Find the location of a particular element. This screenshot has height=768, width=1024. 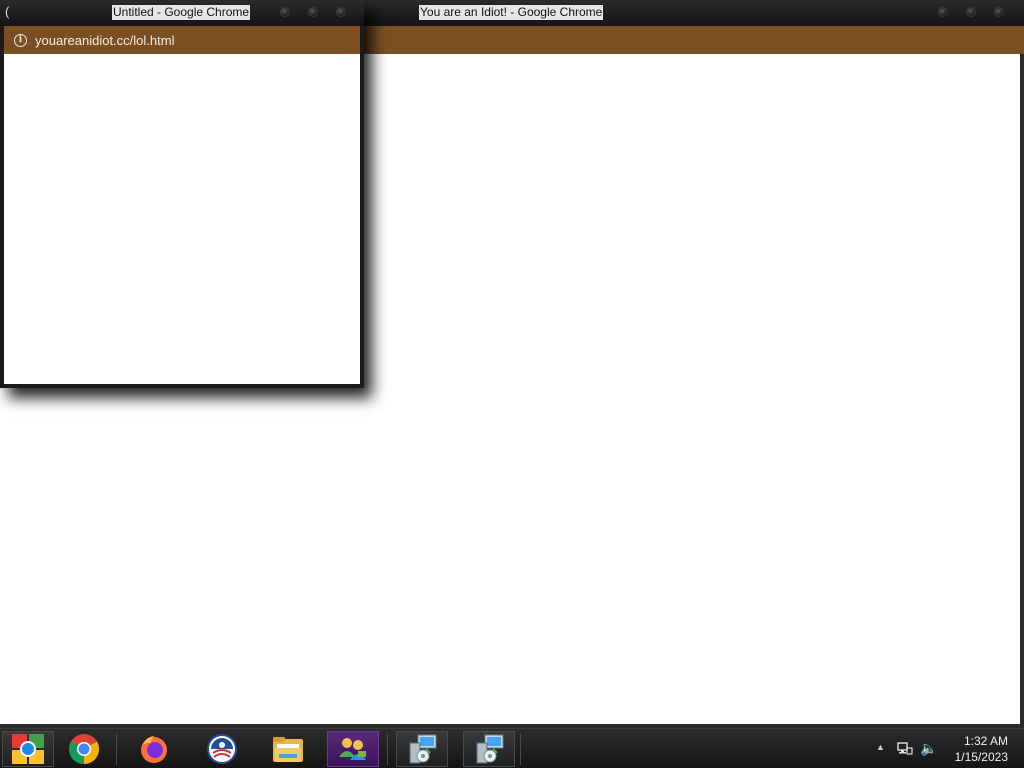

taskbar-firefox is located at coordinates (154, 749).